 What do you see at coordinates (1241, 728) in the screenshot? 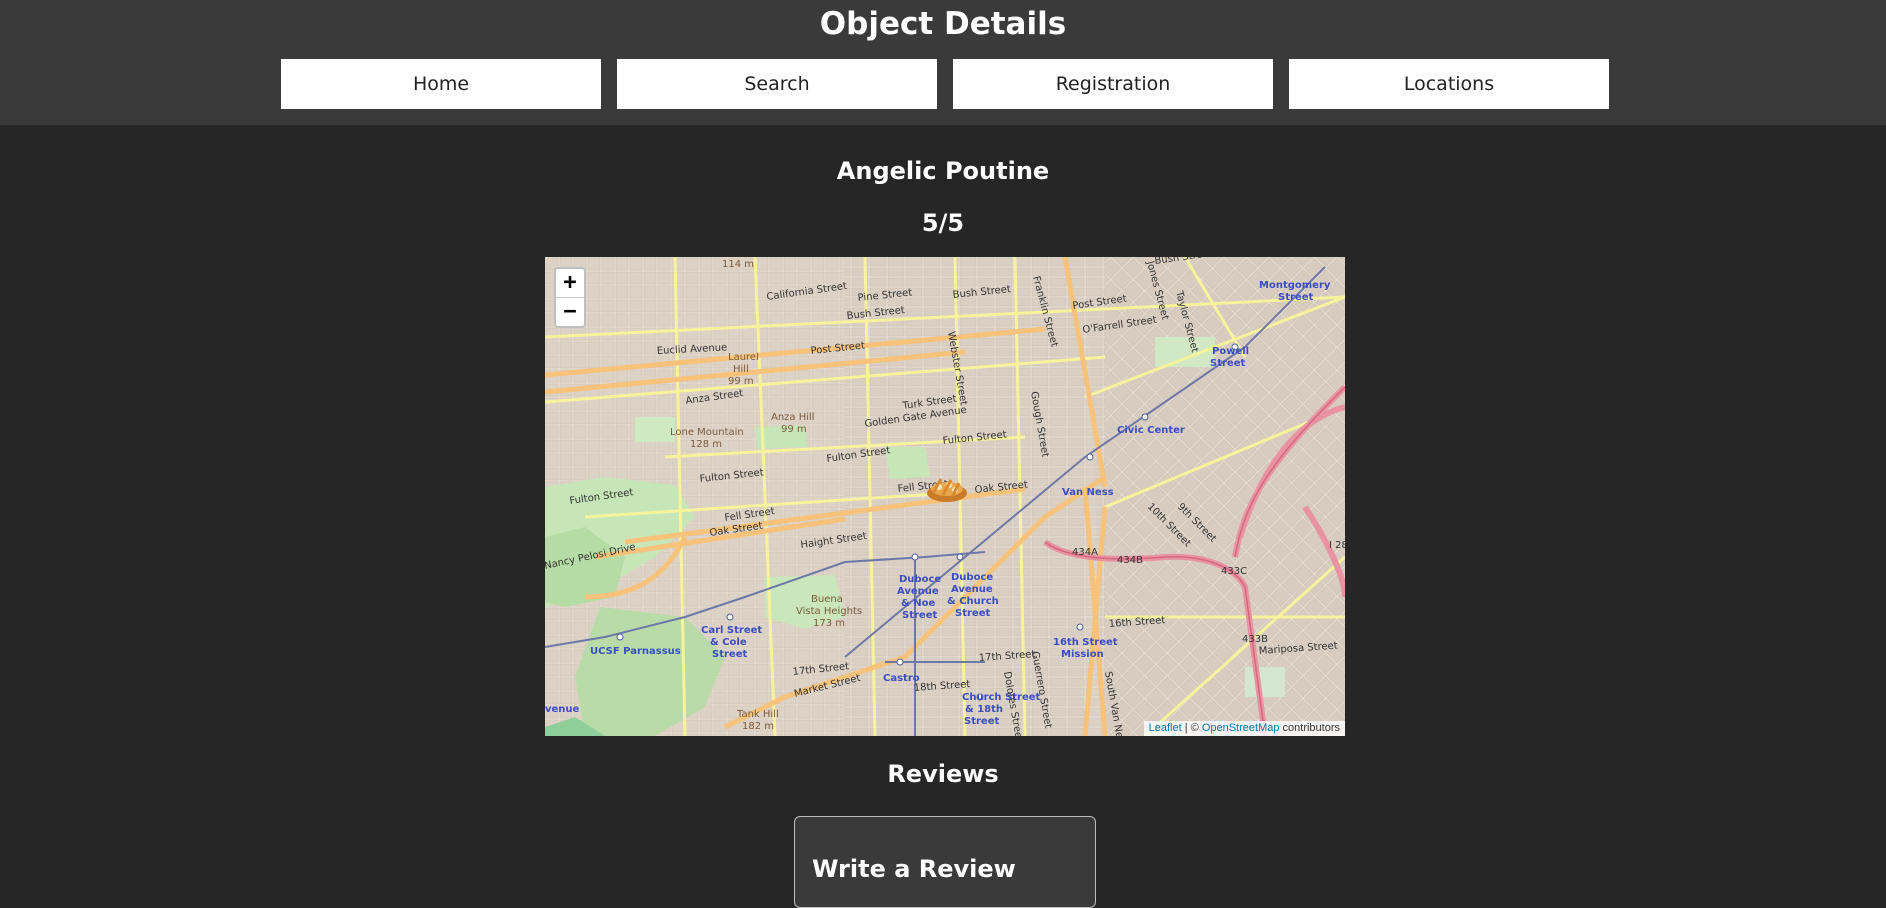
I see `openstreetmap-link: OpenStreetMap` at bounding box center [1241, 728].